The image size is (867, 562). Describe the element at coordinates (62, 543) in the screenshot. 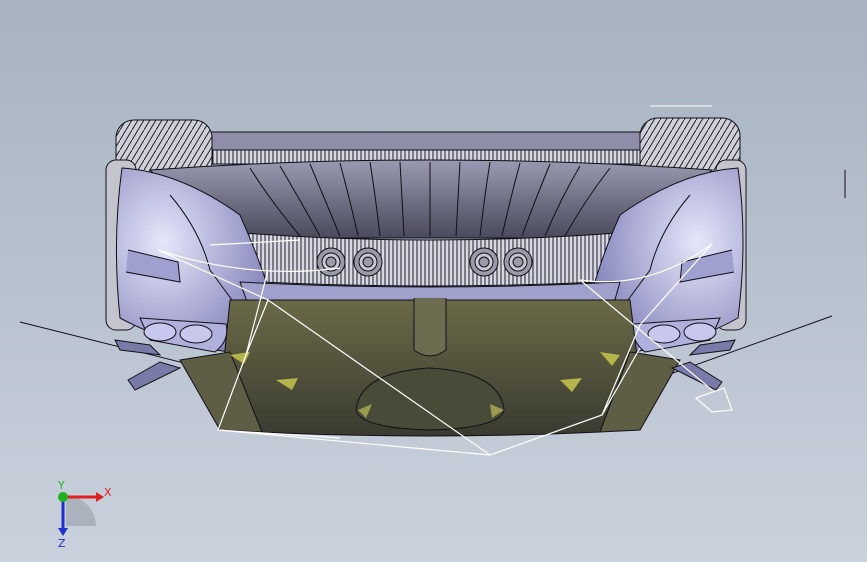

I see `z-axis-label: Z` at that location.